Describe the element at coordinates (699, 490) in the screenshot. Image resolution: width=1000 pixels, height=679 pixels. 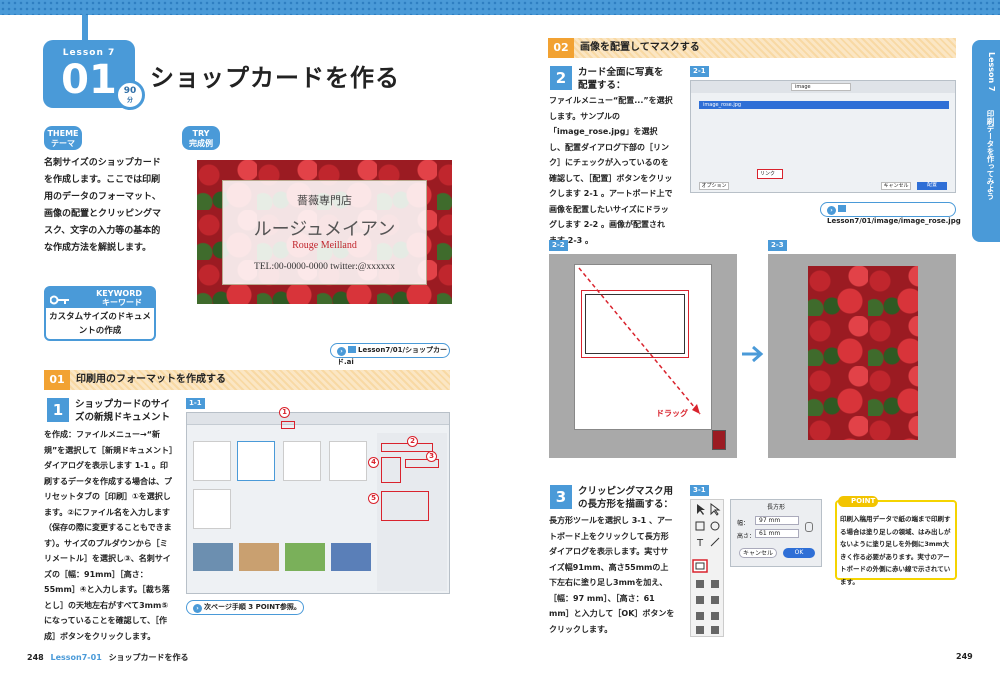
I see `fig-3-1-label: 3-1` at that location.